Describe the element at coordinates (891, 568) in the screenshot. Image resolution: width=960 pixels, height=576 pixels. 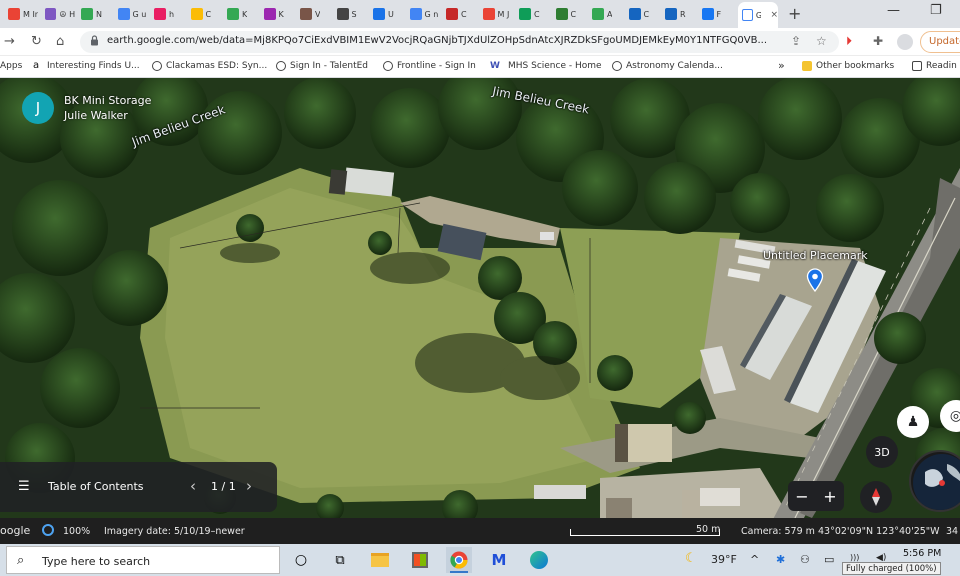
I see `battery-tooltip: Fully charged (100%)` at that location.